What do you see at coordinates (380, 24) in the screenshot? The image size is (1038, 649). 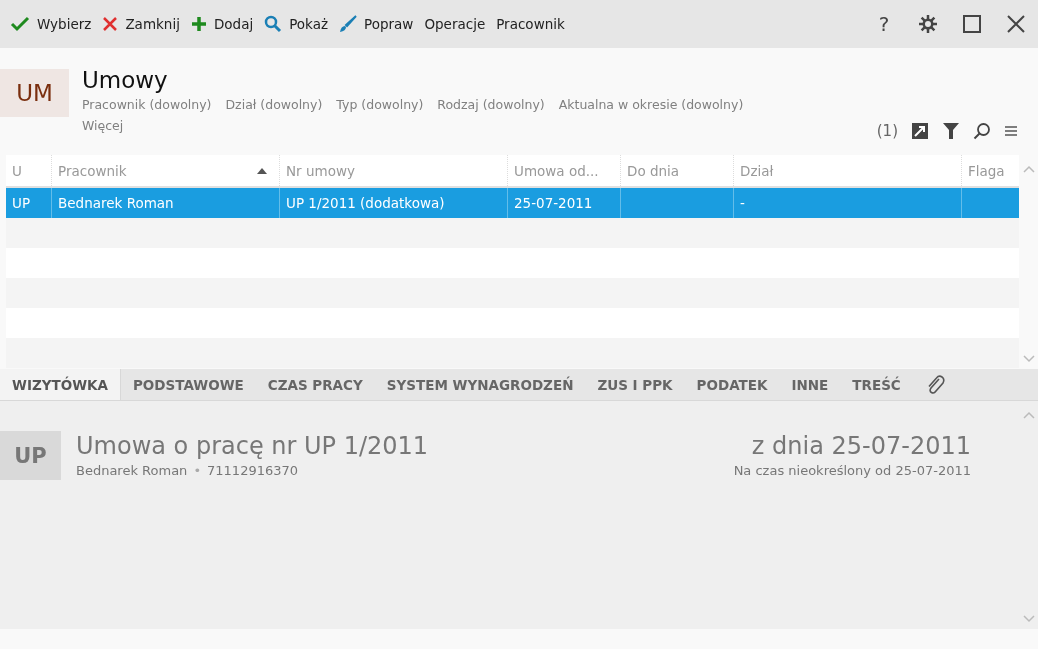 I see `toolbar-button: Popraw` at bounding box center [380, 24].